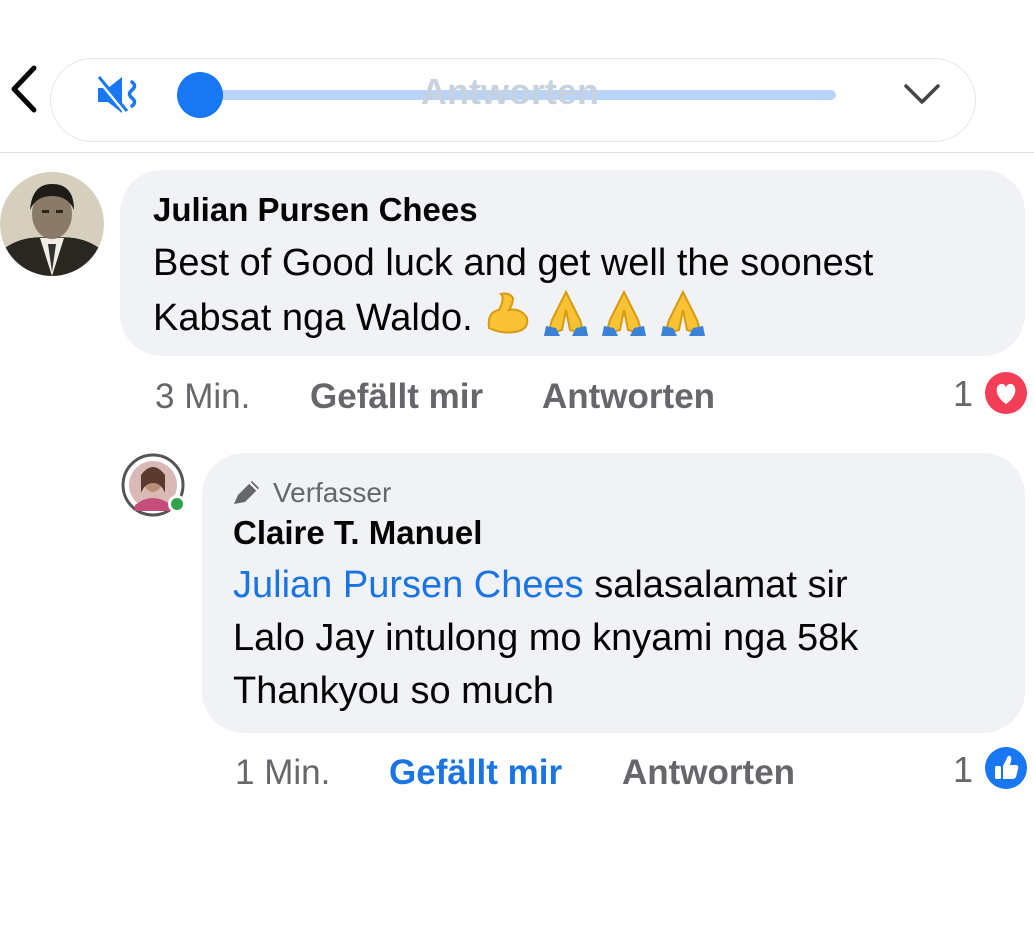 This screenshot has height=927, width=1034. Describe the element at coordinates (357, 533) in the screenshot. I see `comment-author: Claire T. Manuel` at that location.